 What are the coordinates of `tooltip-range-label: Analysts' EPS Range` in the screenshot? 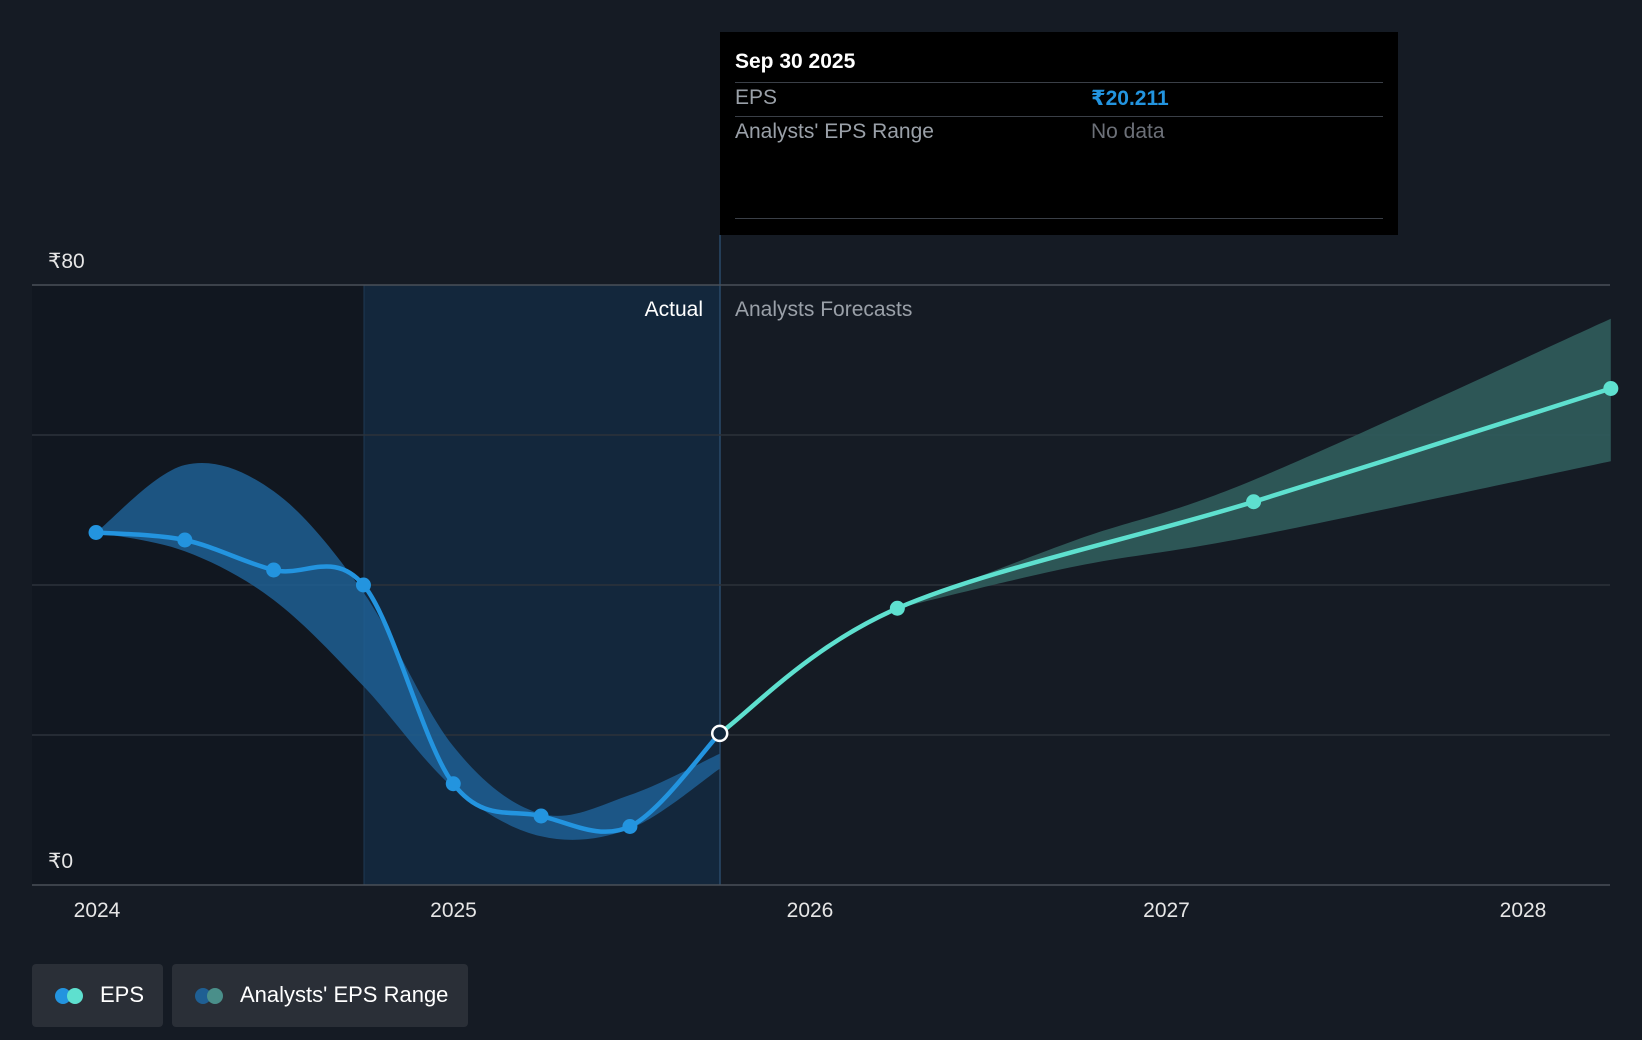 It's located at (834, 131).